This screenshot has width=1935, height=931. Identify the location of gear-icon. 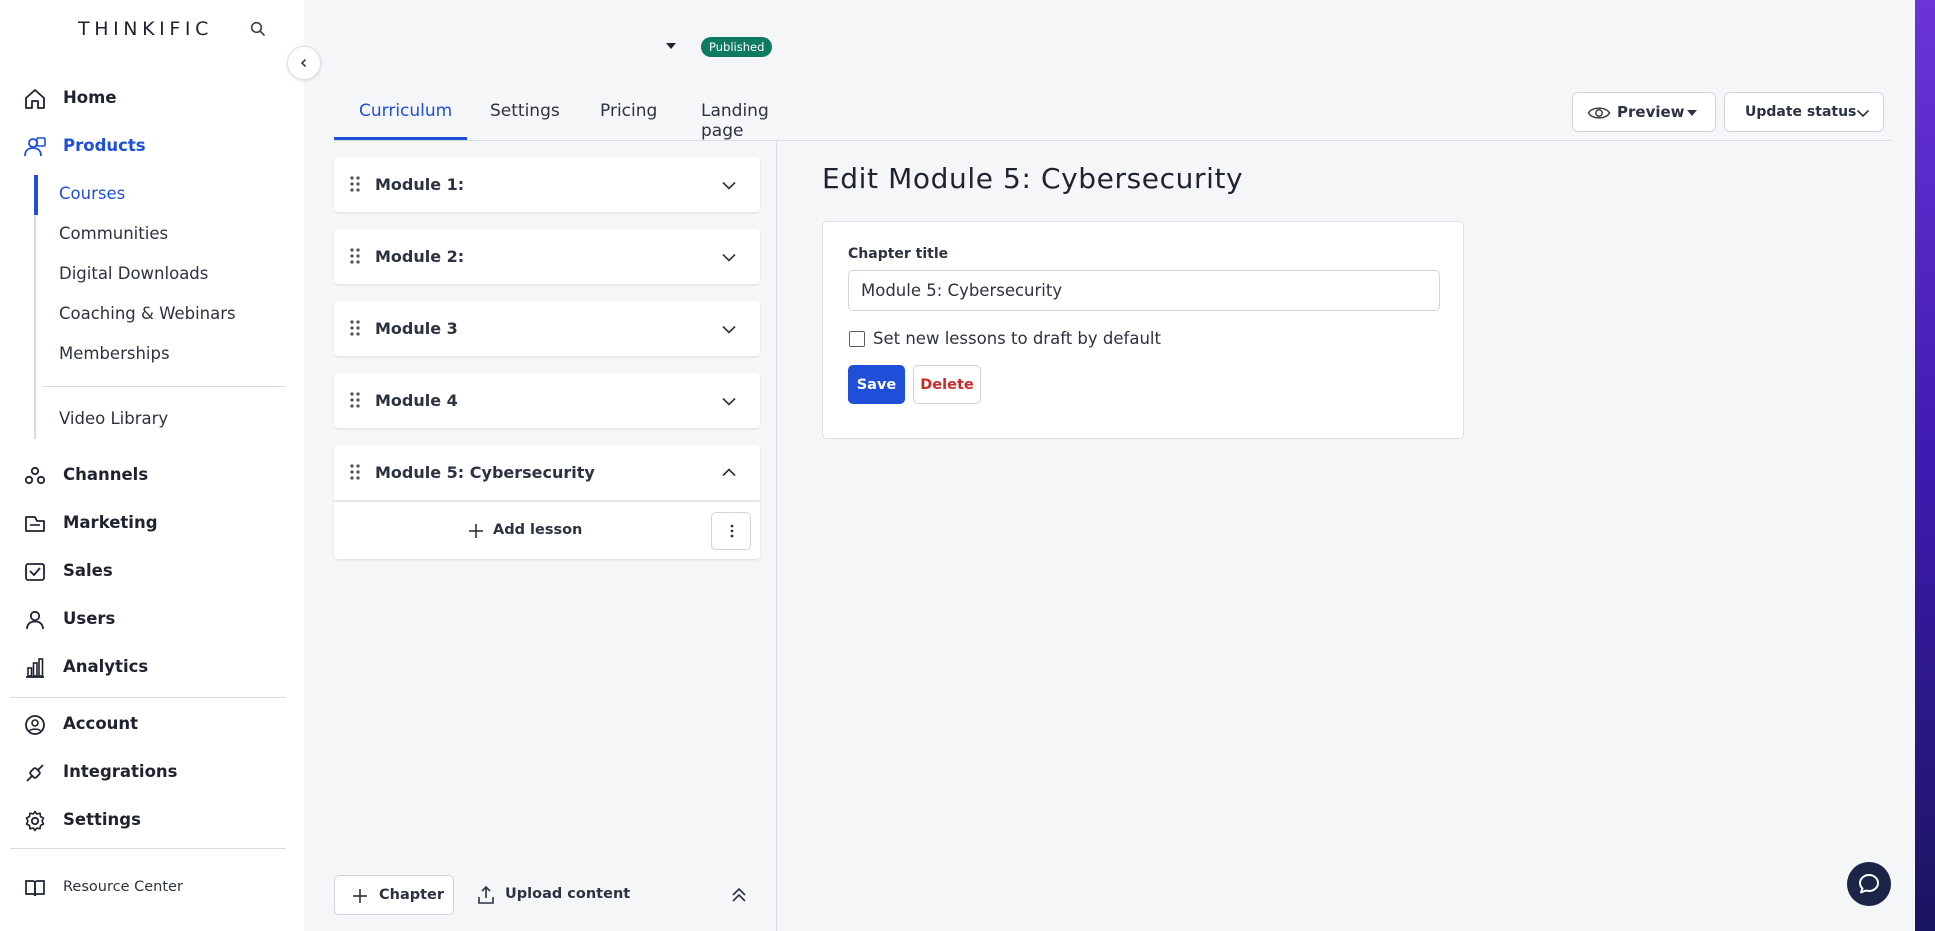
(35, 821).